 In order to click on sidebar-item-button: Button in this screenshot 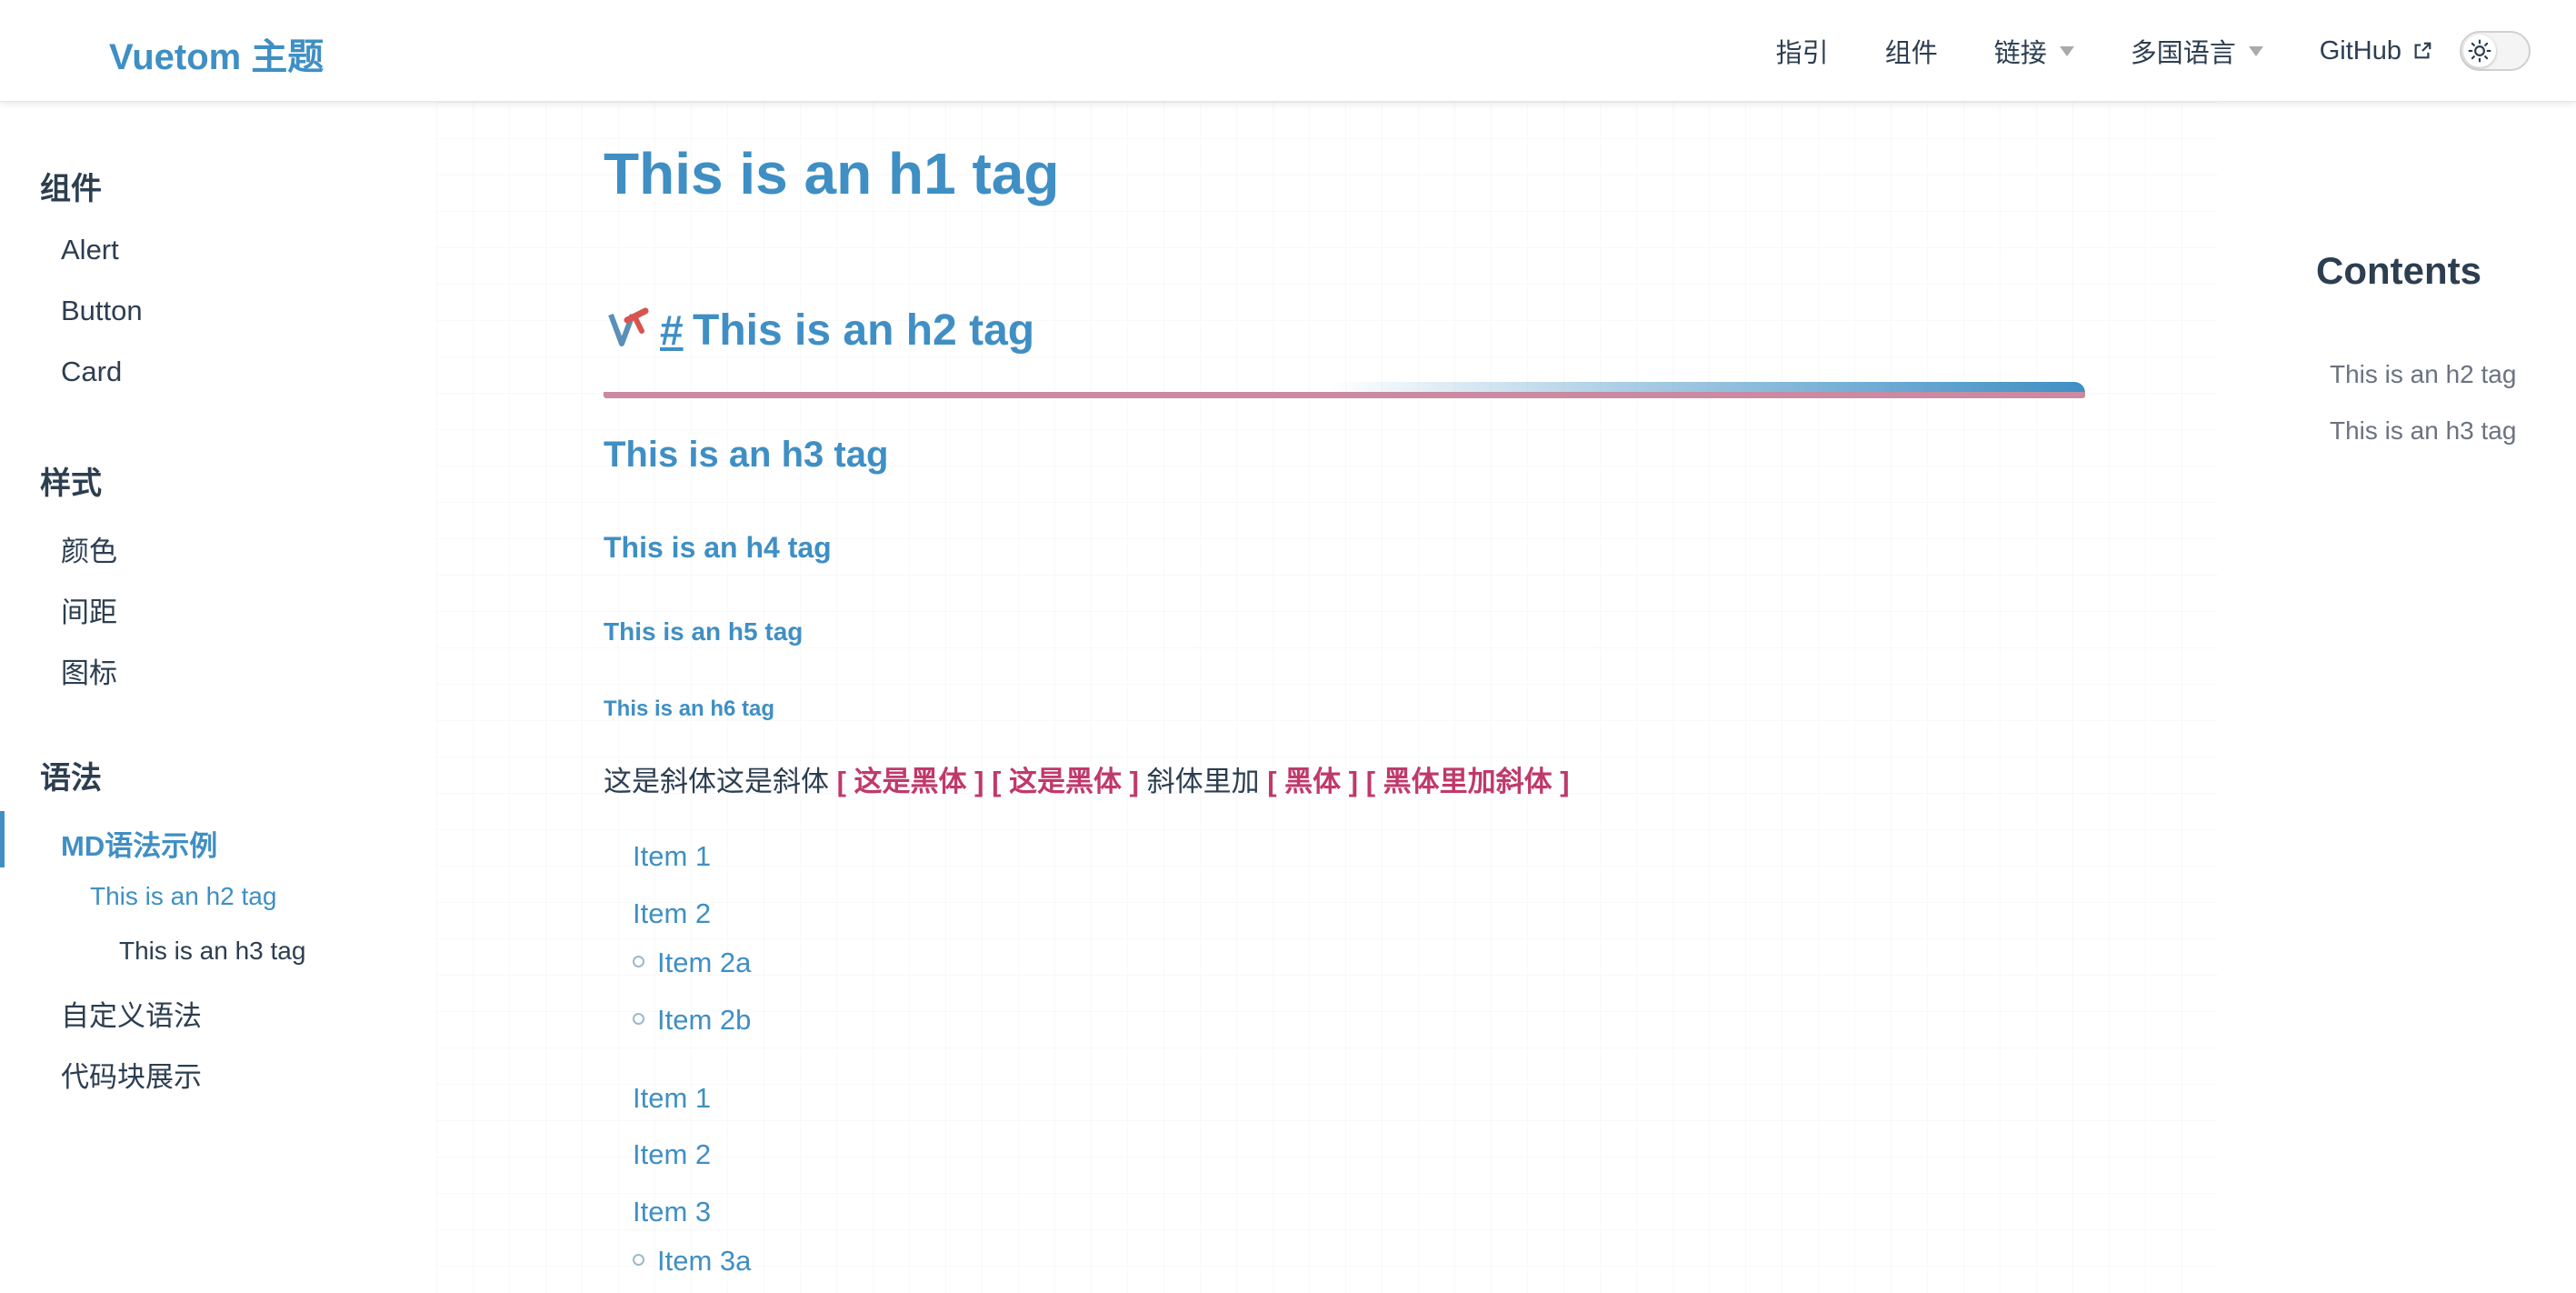, I will do `click(102, 311)`.